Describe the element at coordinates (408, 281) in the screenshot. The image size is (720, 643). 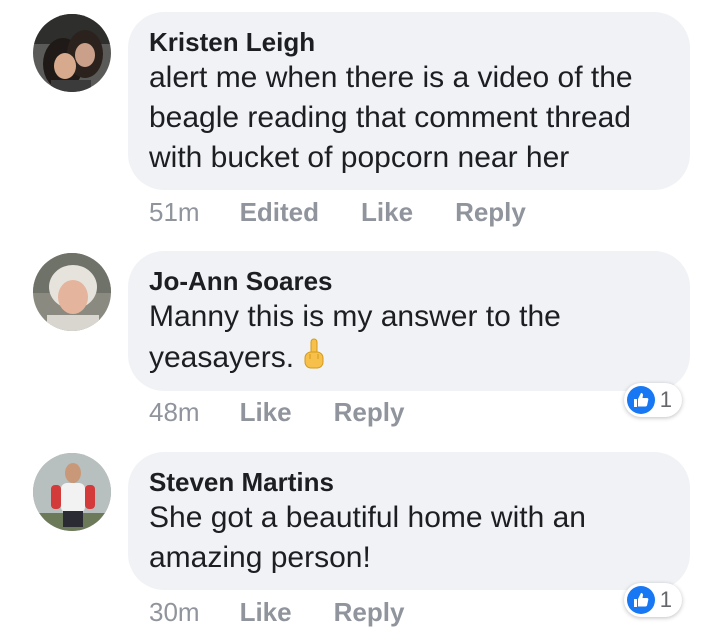
I see `comment-author: Jo-Ann Soares` at that location.